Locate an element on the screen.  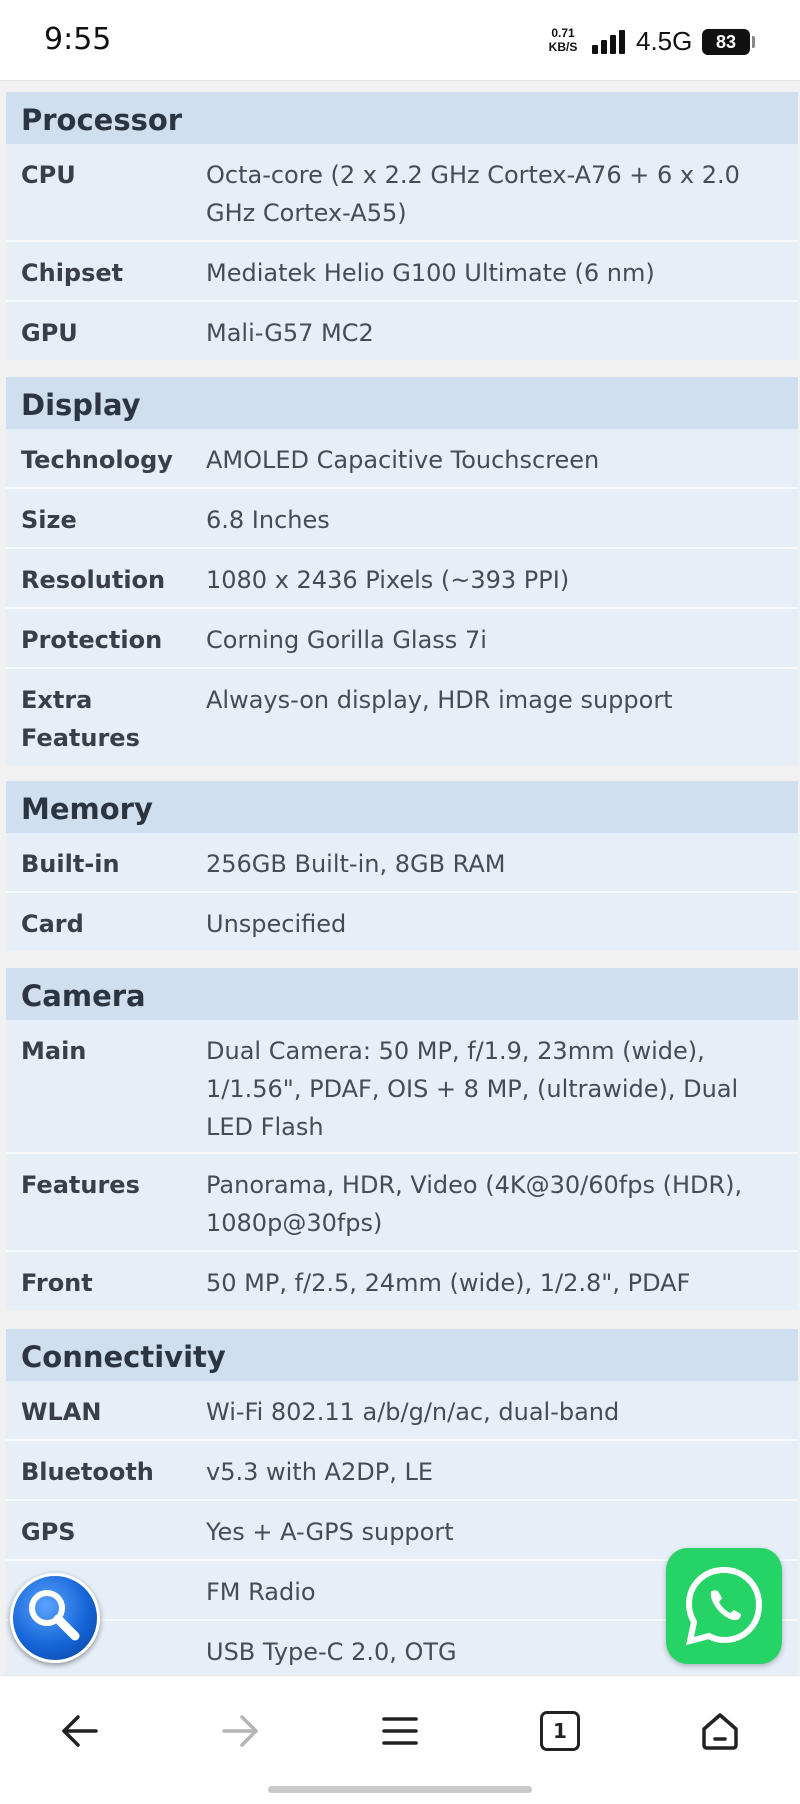
tabs-button: 1 is located at coordinates (560, 1731).